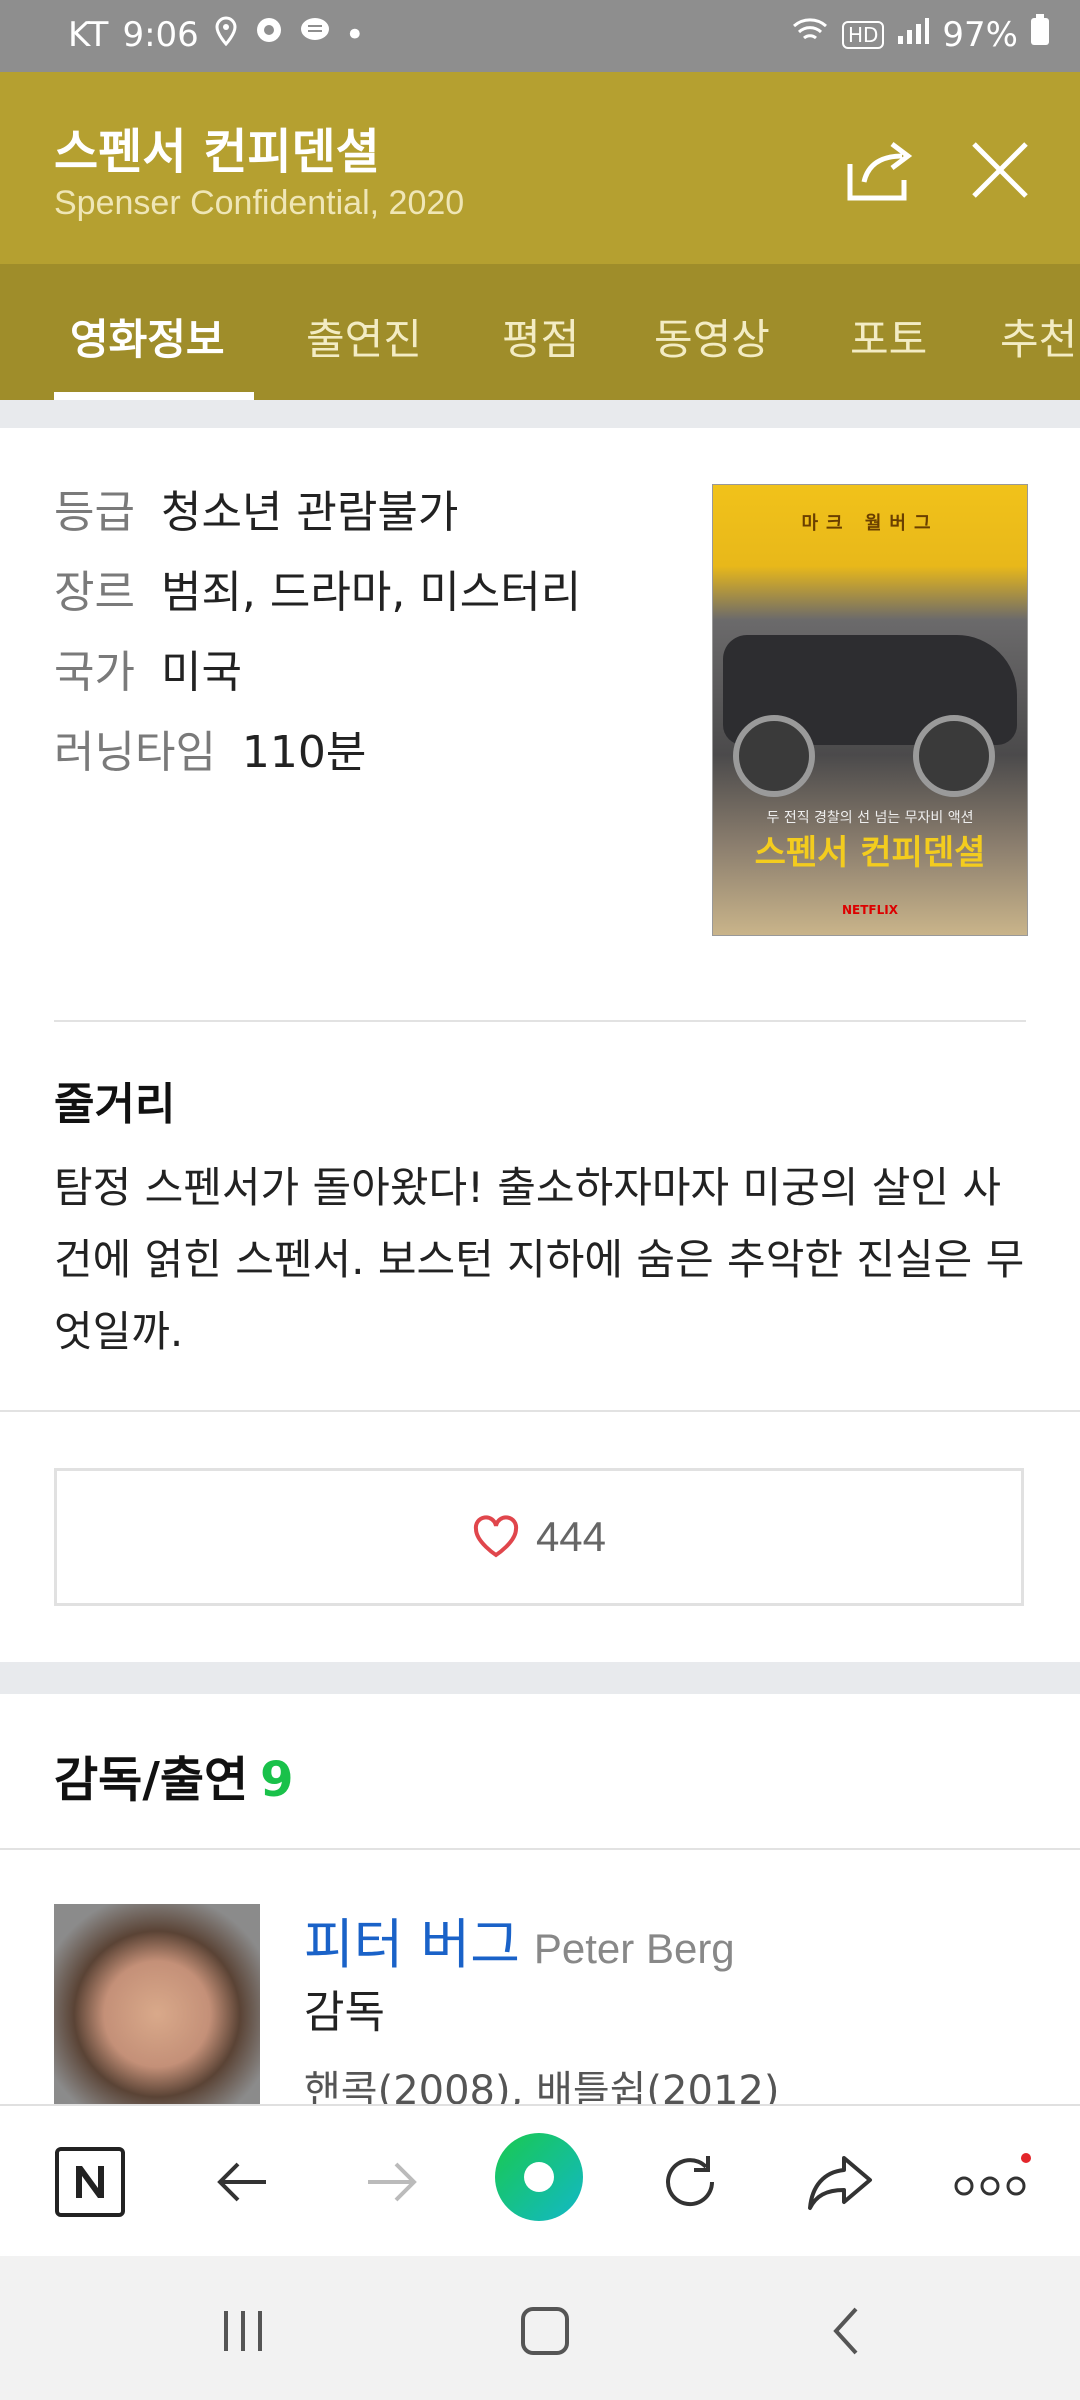 Image resolution: width=1080 pixels, height=2400 pixels. Describe the element at coordinates (269, 34) in the screenshot. I see `settings-gear-icon` at that location.